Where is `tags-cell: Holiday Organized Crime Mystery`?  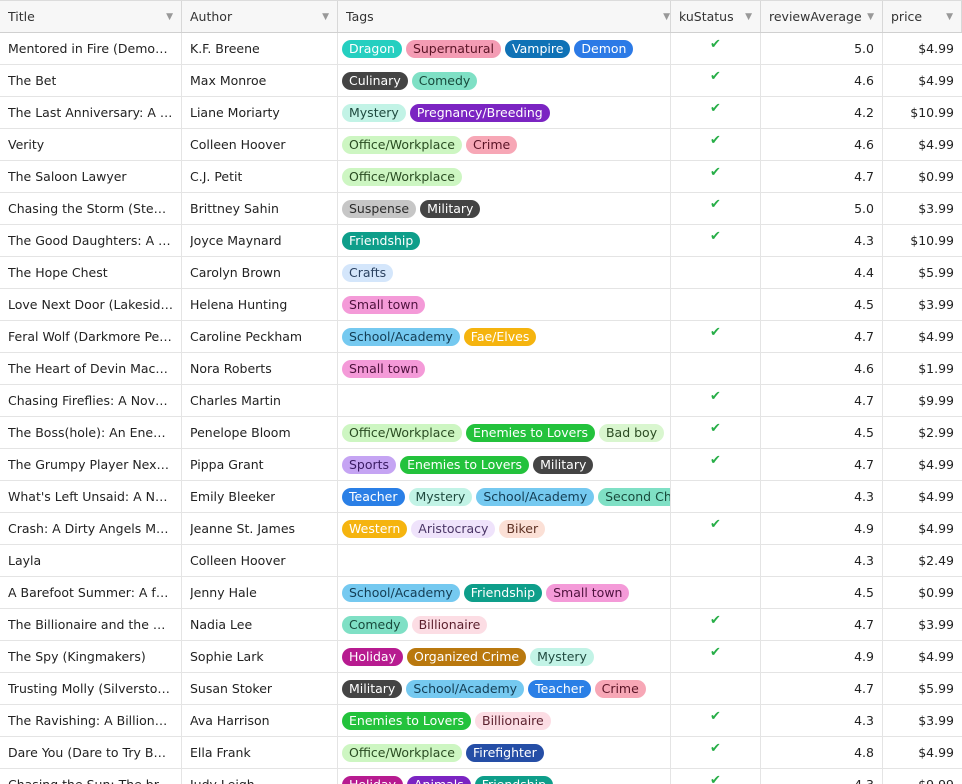 tags-cell: Holiday Organized Crime Mystery is located at coordinates (504, 656).